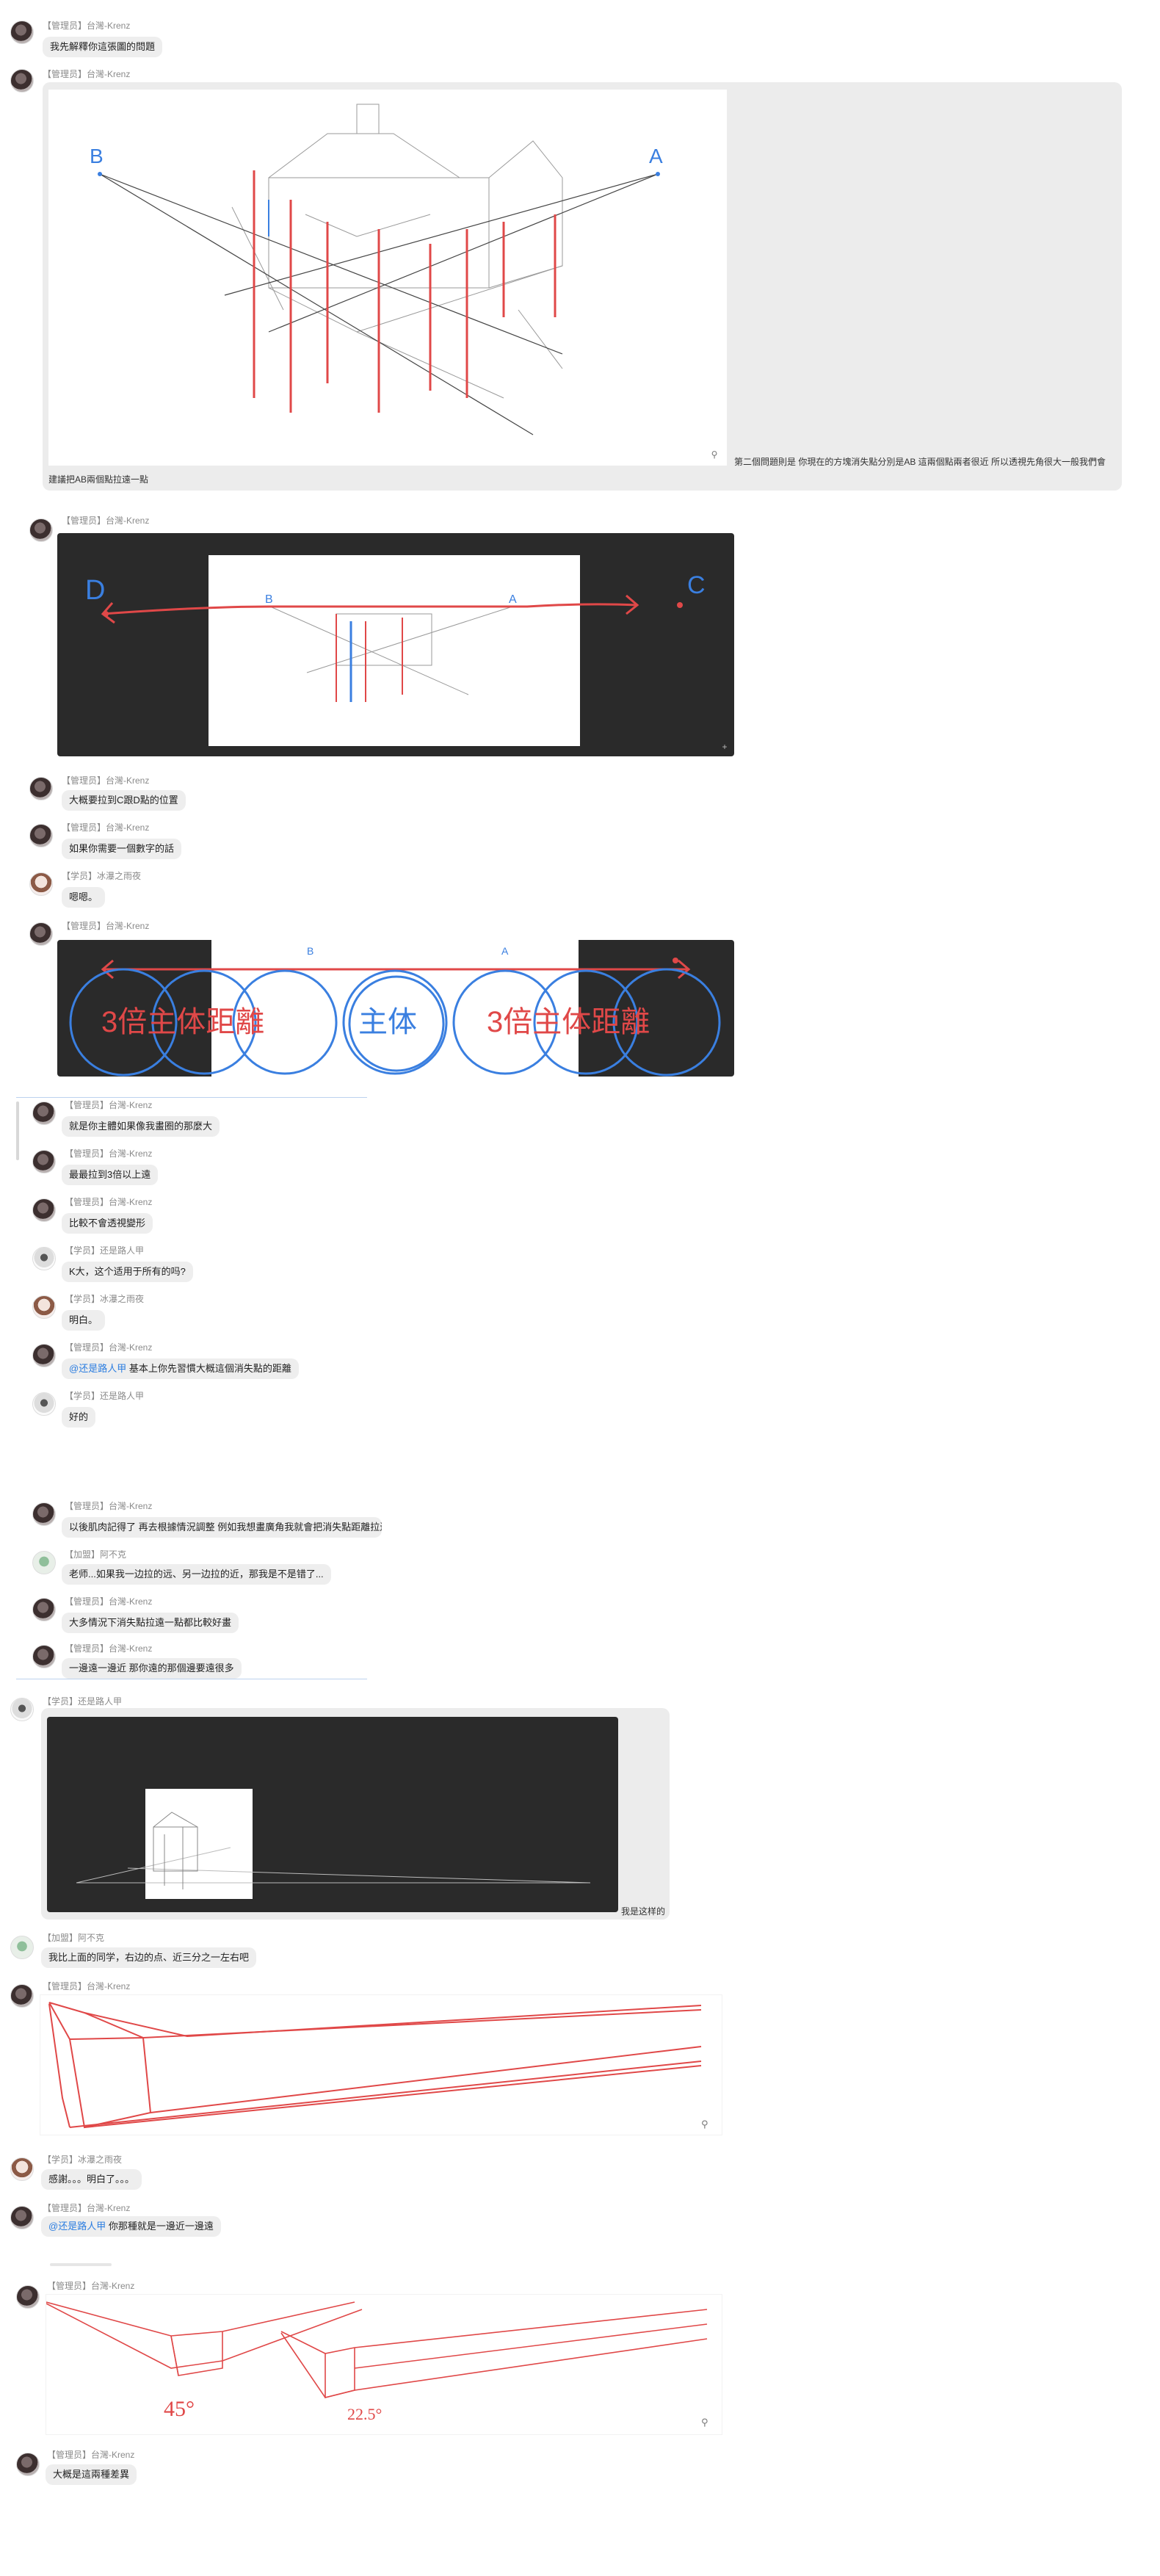  I want to click on image-caption: 我是这样的, so click(643, 1911).